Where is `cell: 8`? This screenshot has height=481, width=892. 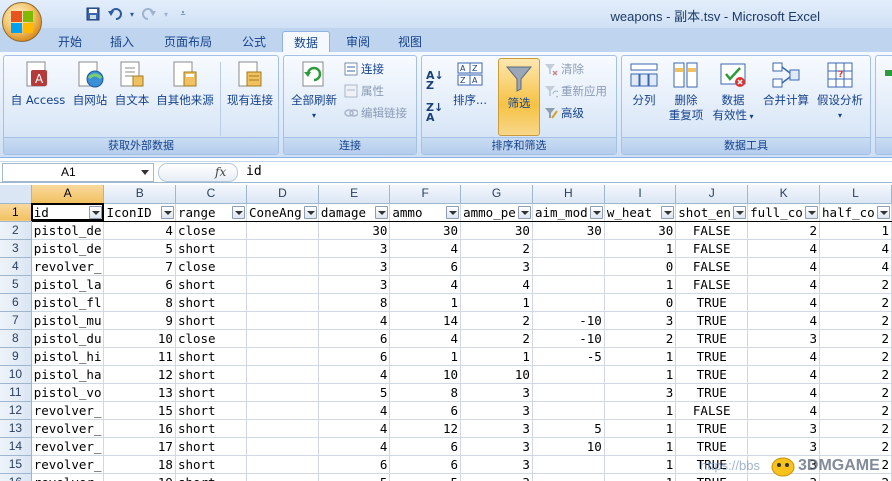
cell: 8 is located at coordinates (425, 392).